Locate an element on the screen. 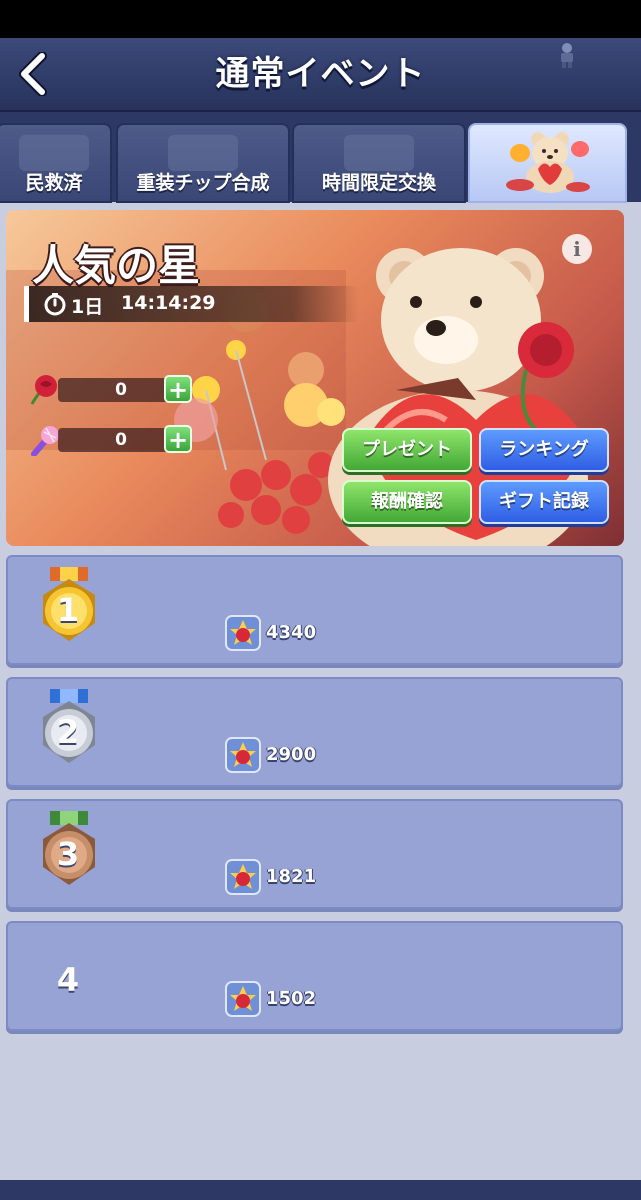  rank-number: 3 is located at coordinates (68, 854).